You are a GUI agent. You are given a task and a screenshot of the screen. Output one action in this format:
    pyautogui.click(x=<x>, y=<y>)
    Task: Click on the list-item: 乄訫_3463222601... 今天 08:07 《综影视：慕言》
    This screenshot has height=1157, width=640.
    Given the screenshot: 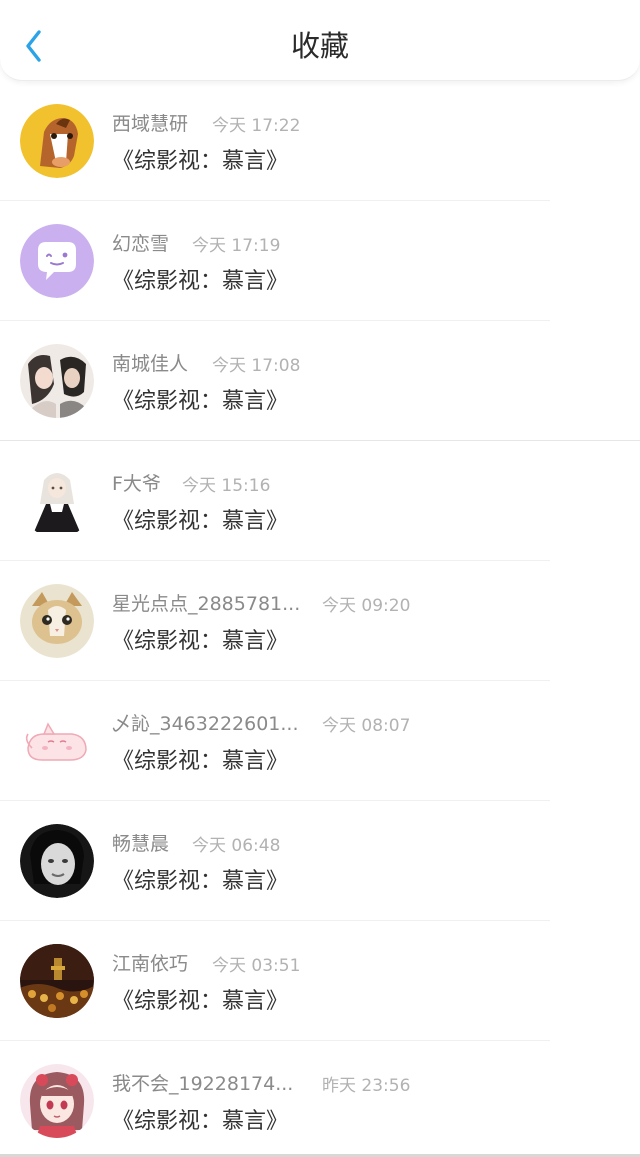 What is the action you would take?
    pyautogui.click(x=320, y=741)
    